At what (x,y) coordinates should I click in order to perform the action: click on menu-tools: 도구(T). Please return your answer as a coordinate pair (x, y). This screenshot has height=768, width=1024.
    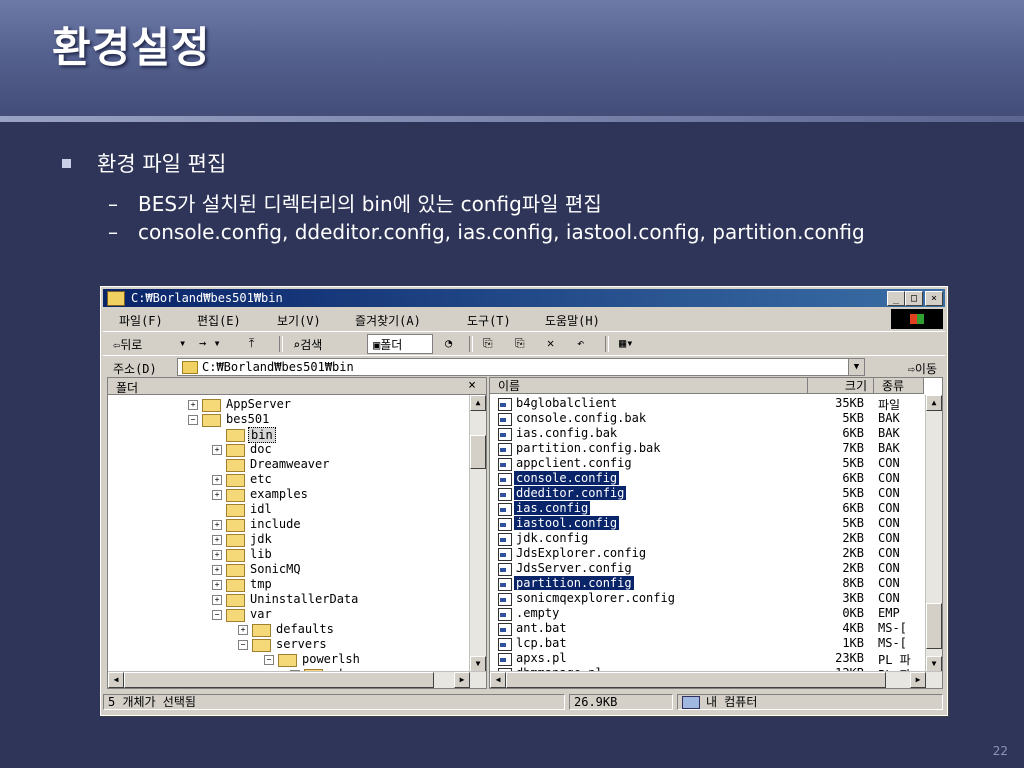
    Looking at the image, I should click on (489, 320).